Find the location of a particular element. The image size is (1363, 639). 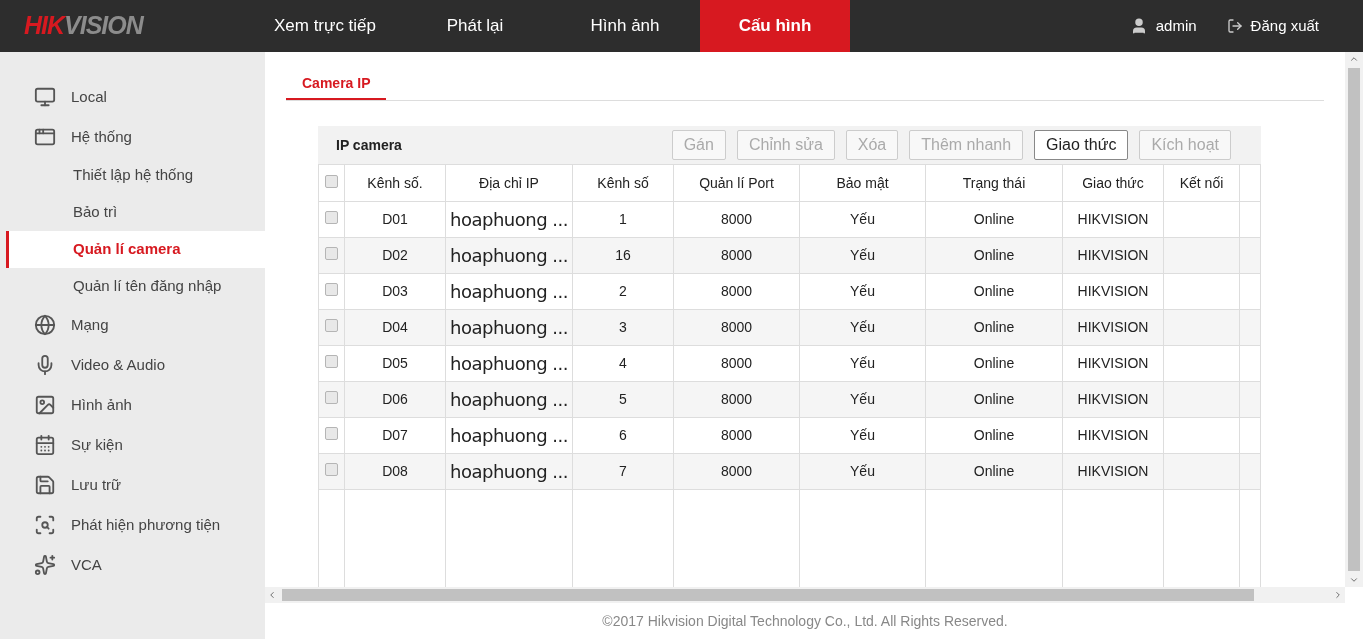

sidebar-subitem: Quản lí tên đăng nhập is located at coordinates (135, 286).